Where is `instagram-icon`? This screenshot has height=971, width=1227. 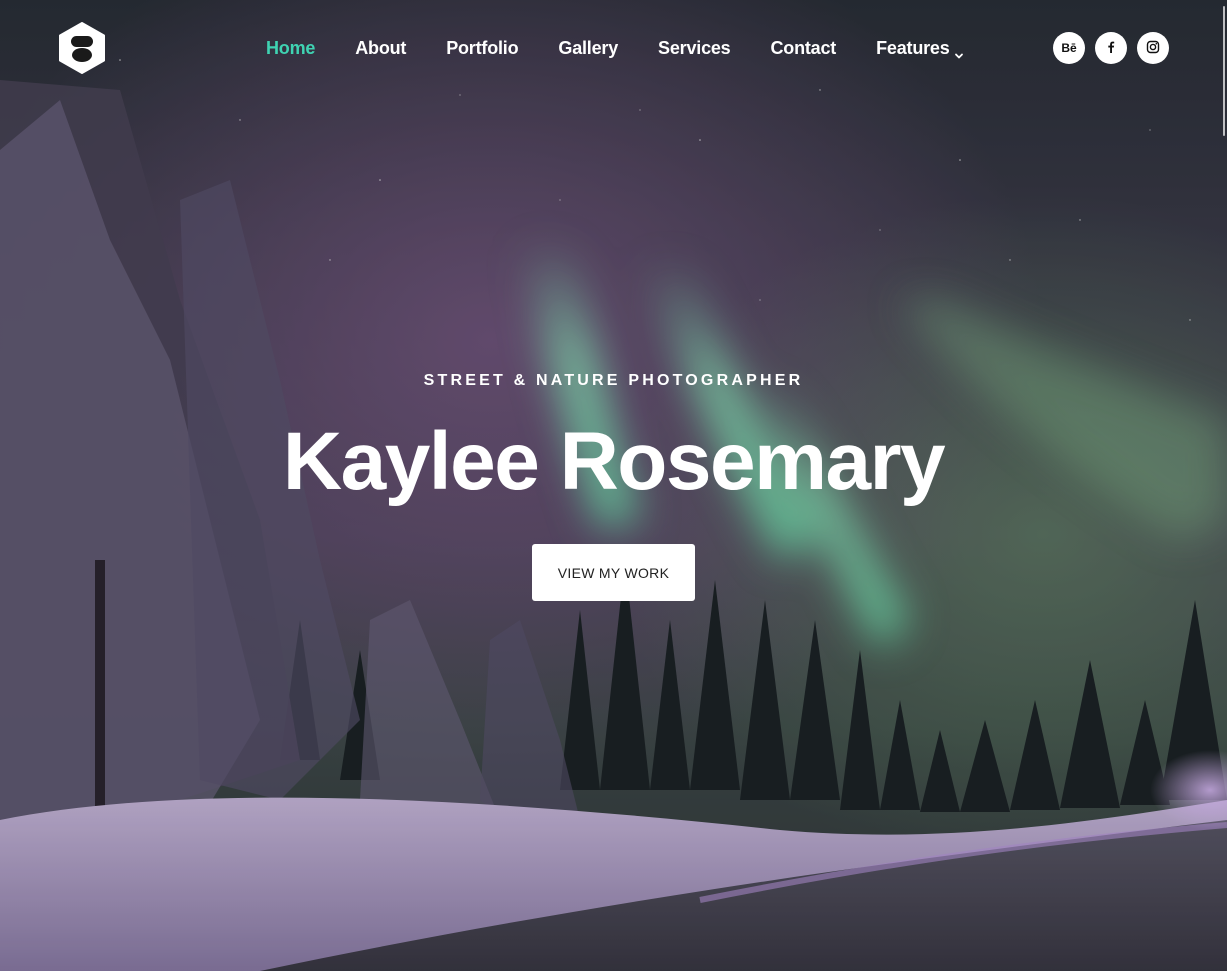 instagram-icon is located at coordinates (1153, 48).